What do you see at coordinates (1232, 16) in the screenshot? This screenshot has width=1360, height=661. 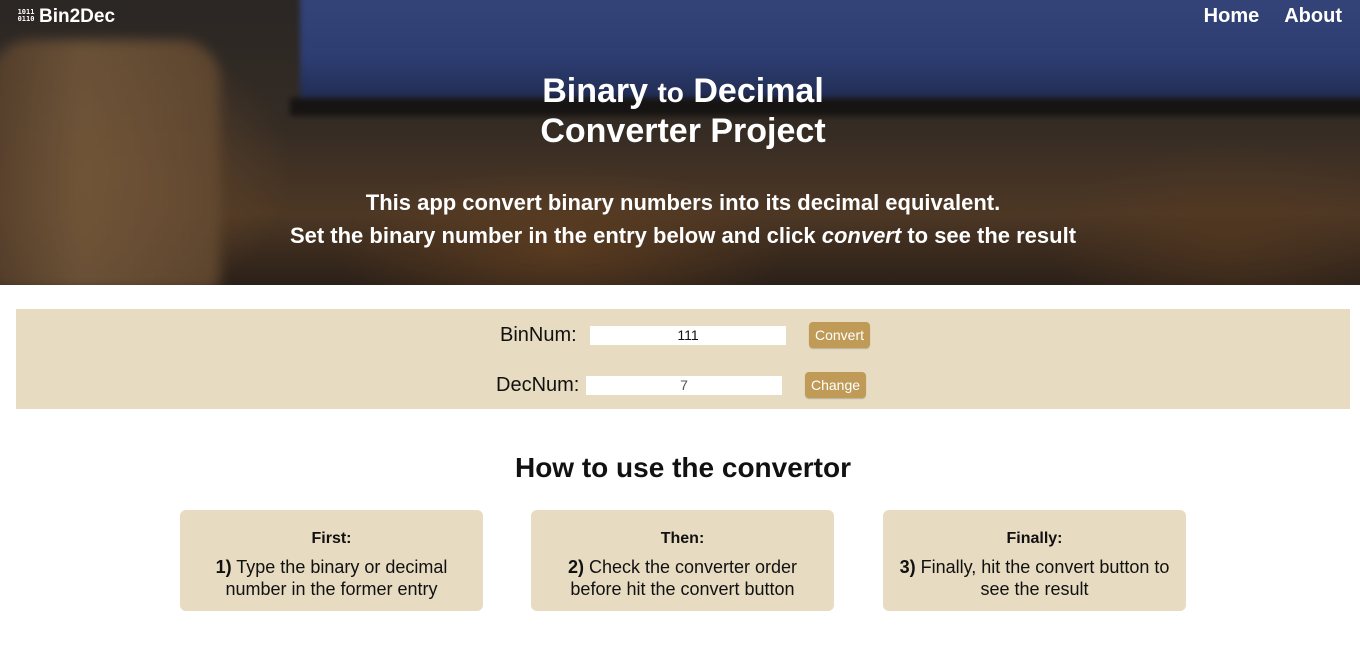 I see `nav-link-home: Home` at bounding box center [1232, 16].